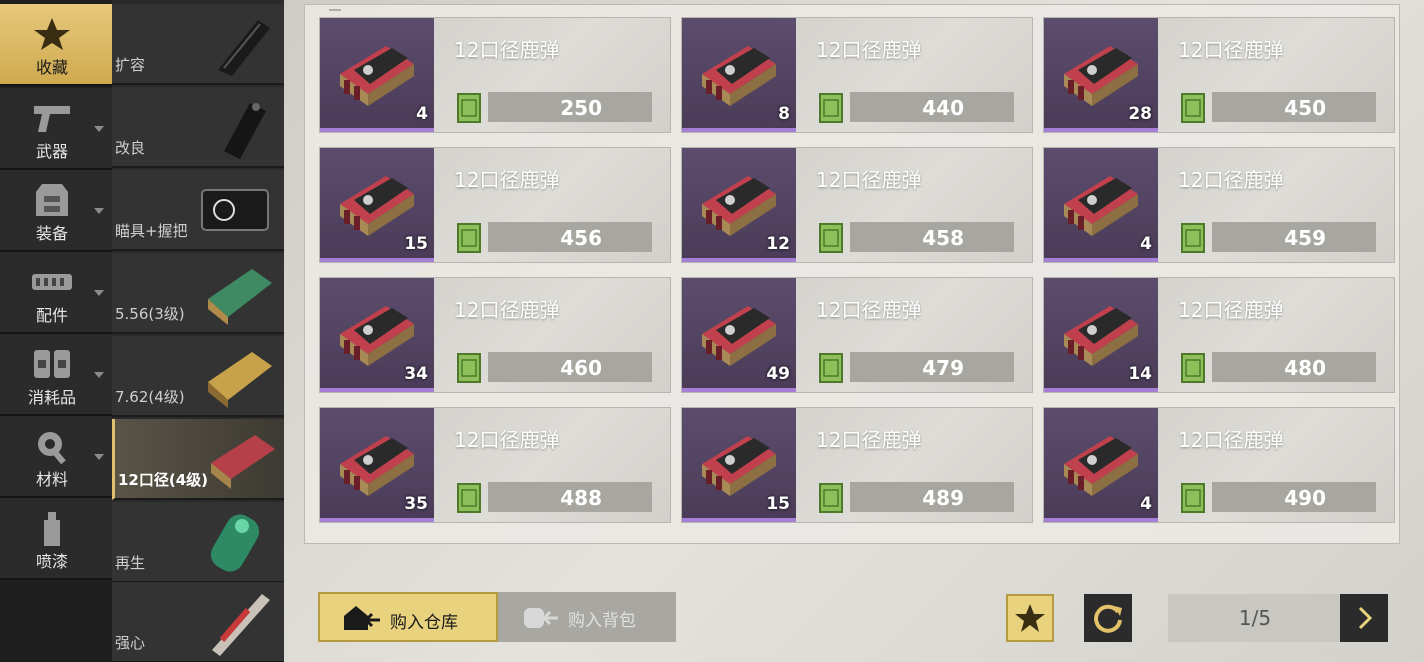  I want to click on category-consumables: 消耗品, so click(56, 375).